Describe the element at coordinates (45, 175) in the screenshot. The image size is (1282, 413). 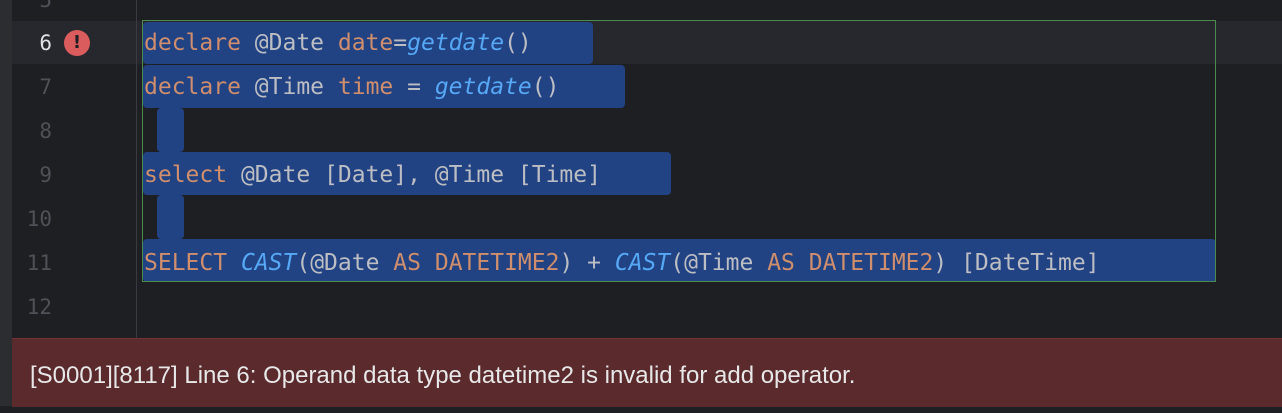
I see `line-number: 9` at that location.